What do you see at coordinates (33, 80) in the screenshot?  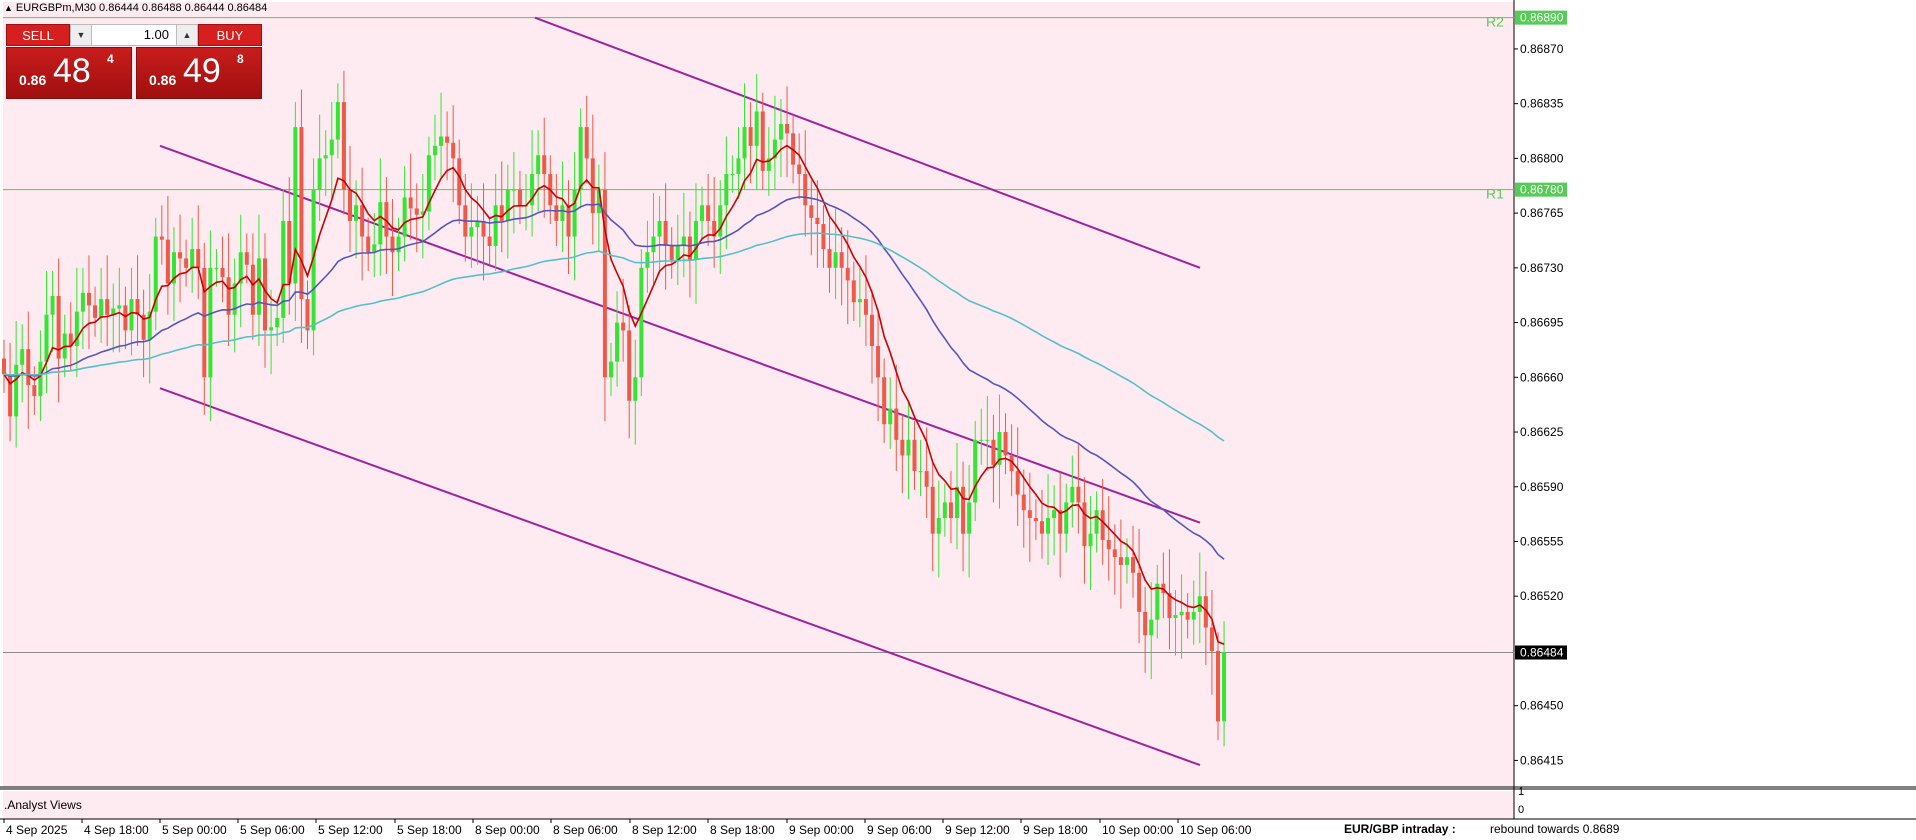 I see `sell-price-prefix: 0.86` at bounding box center [33, 80].